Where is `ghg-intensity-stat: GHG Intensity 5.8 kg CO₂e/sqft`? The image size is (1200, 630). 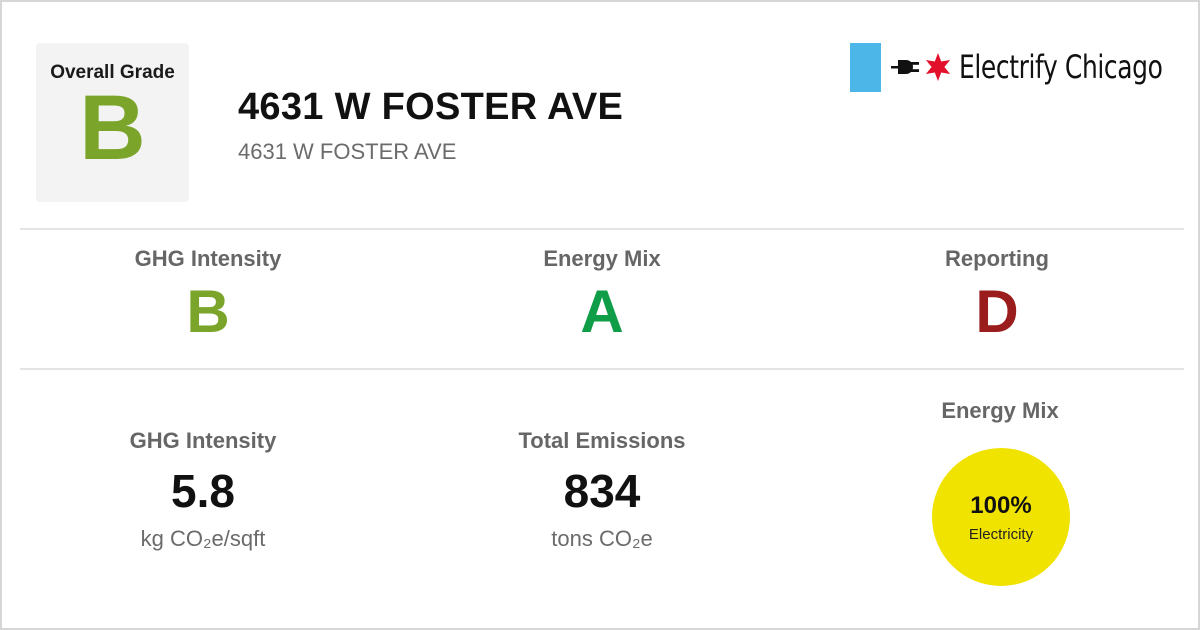
ghg-intensity-stat: GHG Intensity 5.8 kg CO₂e/sqft is located at coordinates (203, 490).